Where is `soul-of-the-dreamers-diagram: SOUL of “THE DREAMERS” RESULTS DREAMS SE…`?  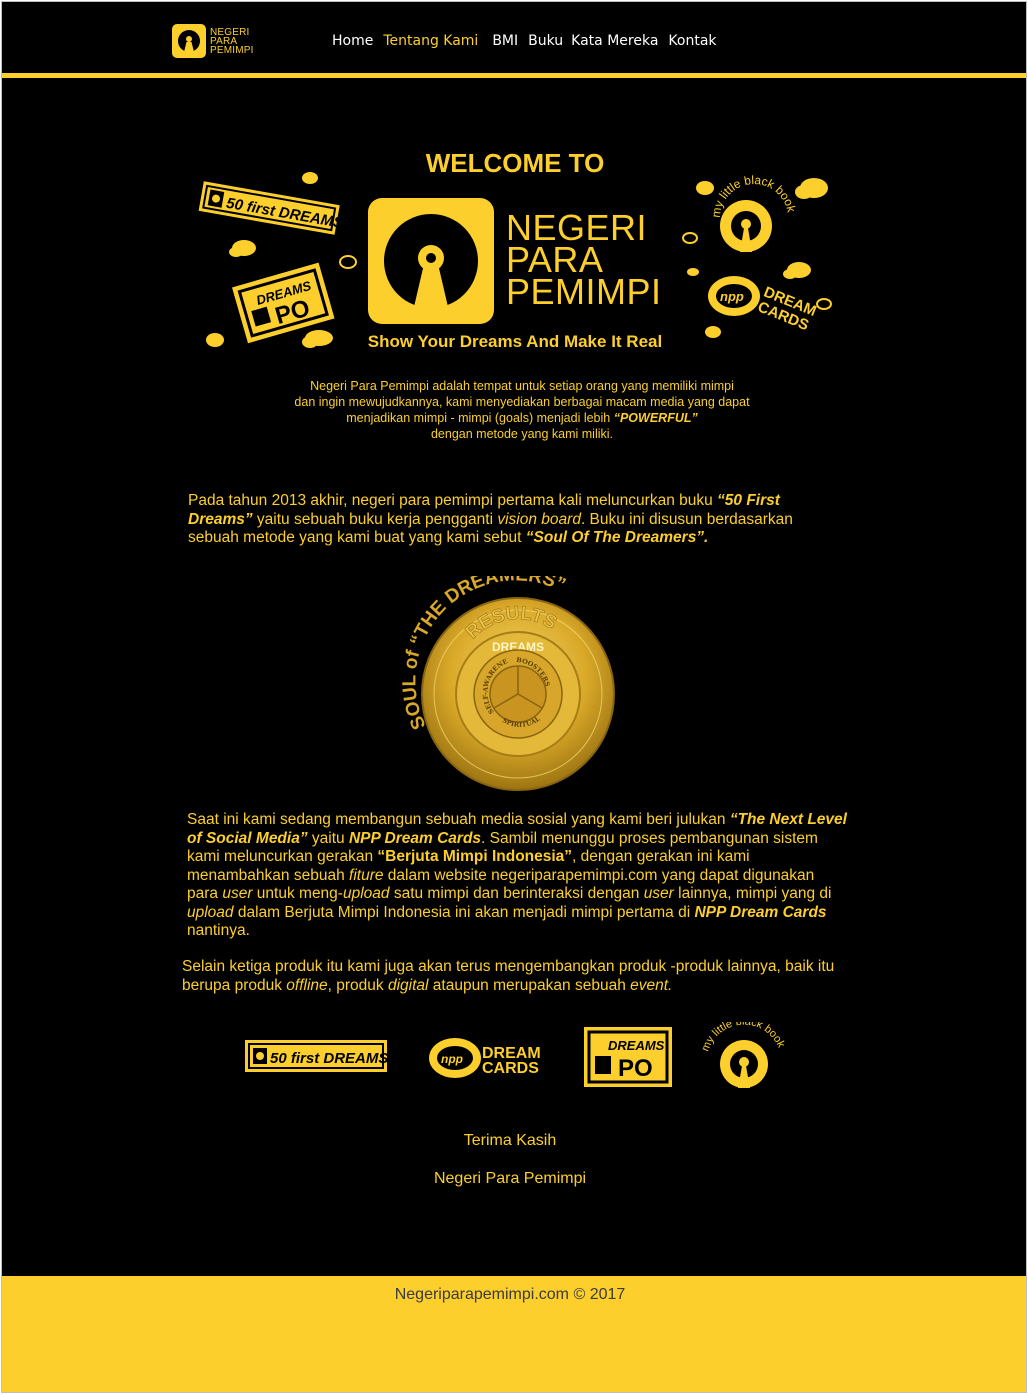 soul-of-the-dreamers-diagram: SOUL of “THE DREAMERS” RESULTS DREAMS SE… is located at coordinates (506, 683).